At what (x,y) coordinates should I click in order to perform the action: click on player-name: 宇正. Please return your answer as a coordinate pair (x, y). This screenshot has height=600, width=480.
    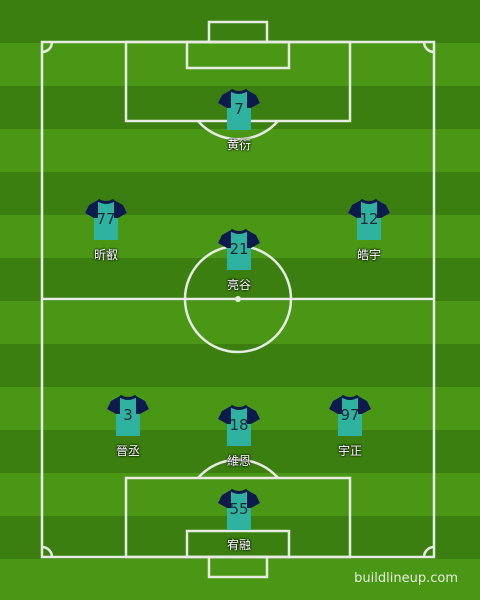
    Looking at the image, I should click on (349, 451).